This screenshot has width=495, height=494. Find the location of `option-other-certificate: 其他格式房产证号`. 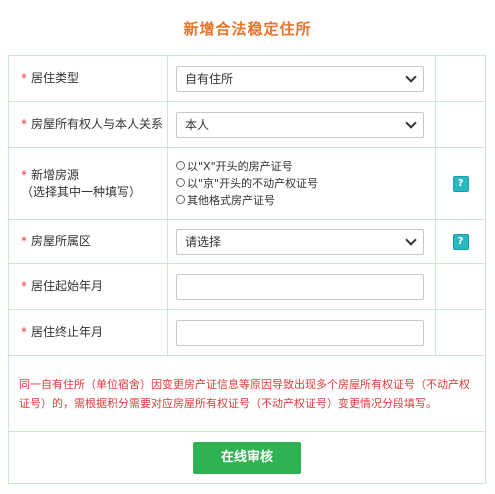

option-other-certificate: 其他格式房产证号 is located at coordinates (305, 200).